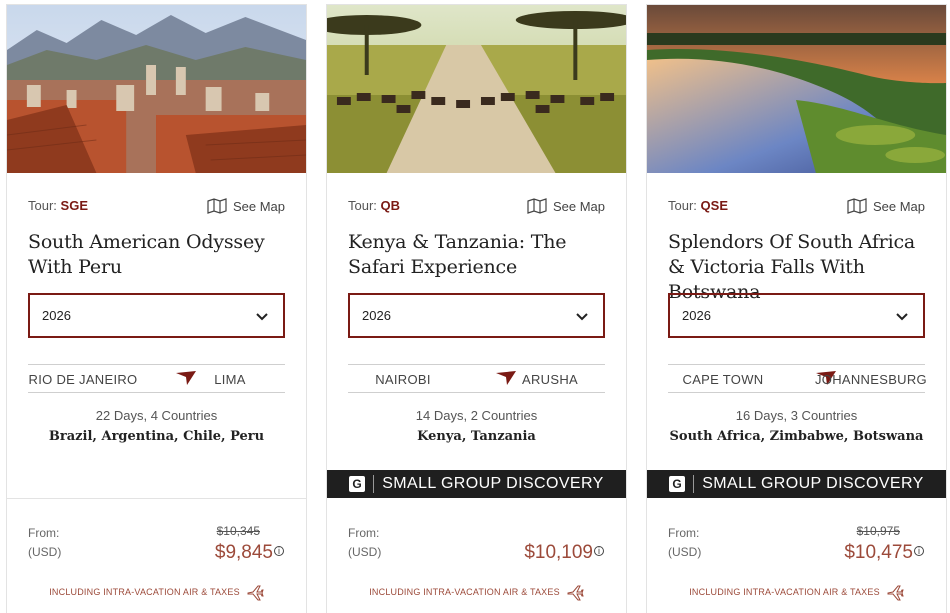  What do you see at coordinates (550, 379) in the screenshot?
I see `route-to: ARUSHA` at bounding box center [550, 379].